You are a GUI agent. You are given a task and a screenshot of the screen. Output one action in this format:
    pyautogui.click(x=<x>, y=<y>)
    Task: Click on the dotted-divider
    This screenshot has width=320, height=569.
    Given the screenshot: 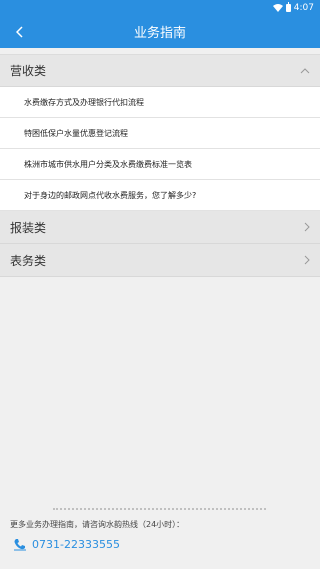 What is the action you would take?
    pyautogui.click(x=159, y=509)
    